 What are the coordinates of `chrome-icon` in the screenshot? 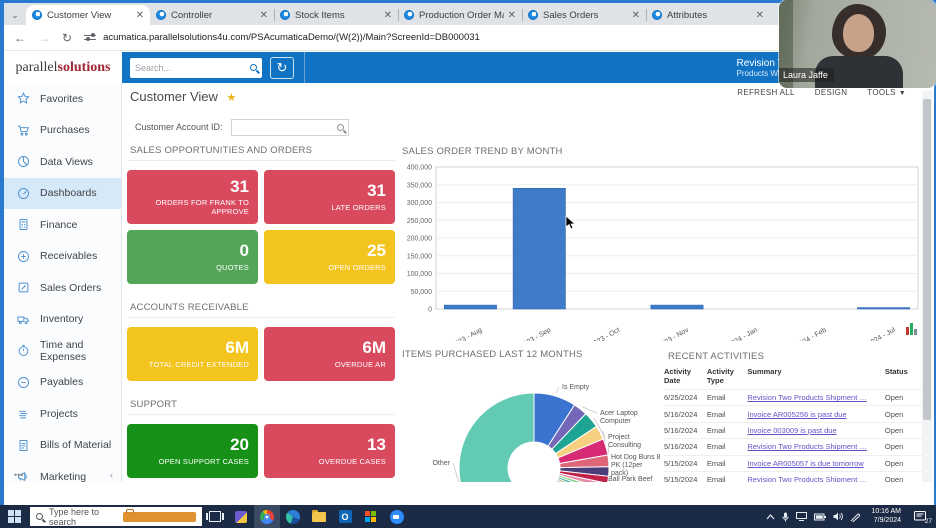 It's located at (267, 516).